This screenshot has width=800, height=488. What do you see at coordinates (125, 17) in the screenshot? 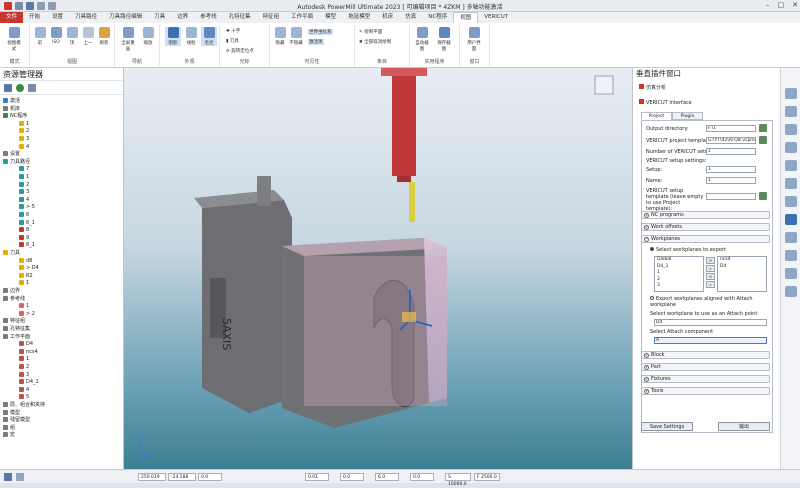
I see `tab-toolpath-edit: 刀具路径编辑` at bounding box center [125, 17].